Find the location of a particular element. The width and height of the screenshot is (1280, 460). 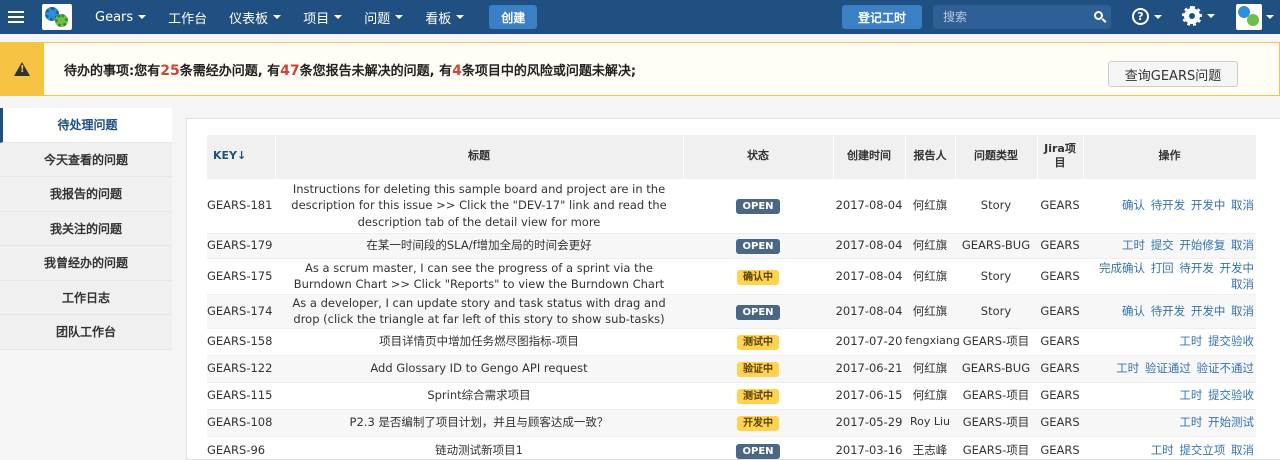

column-header-type: 问题类型 is located at coordinates (996, 156).